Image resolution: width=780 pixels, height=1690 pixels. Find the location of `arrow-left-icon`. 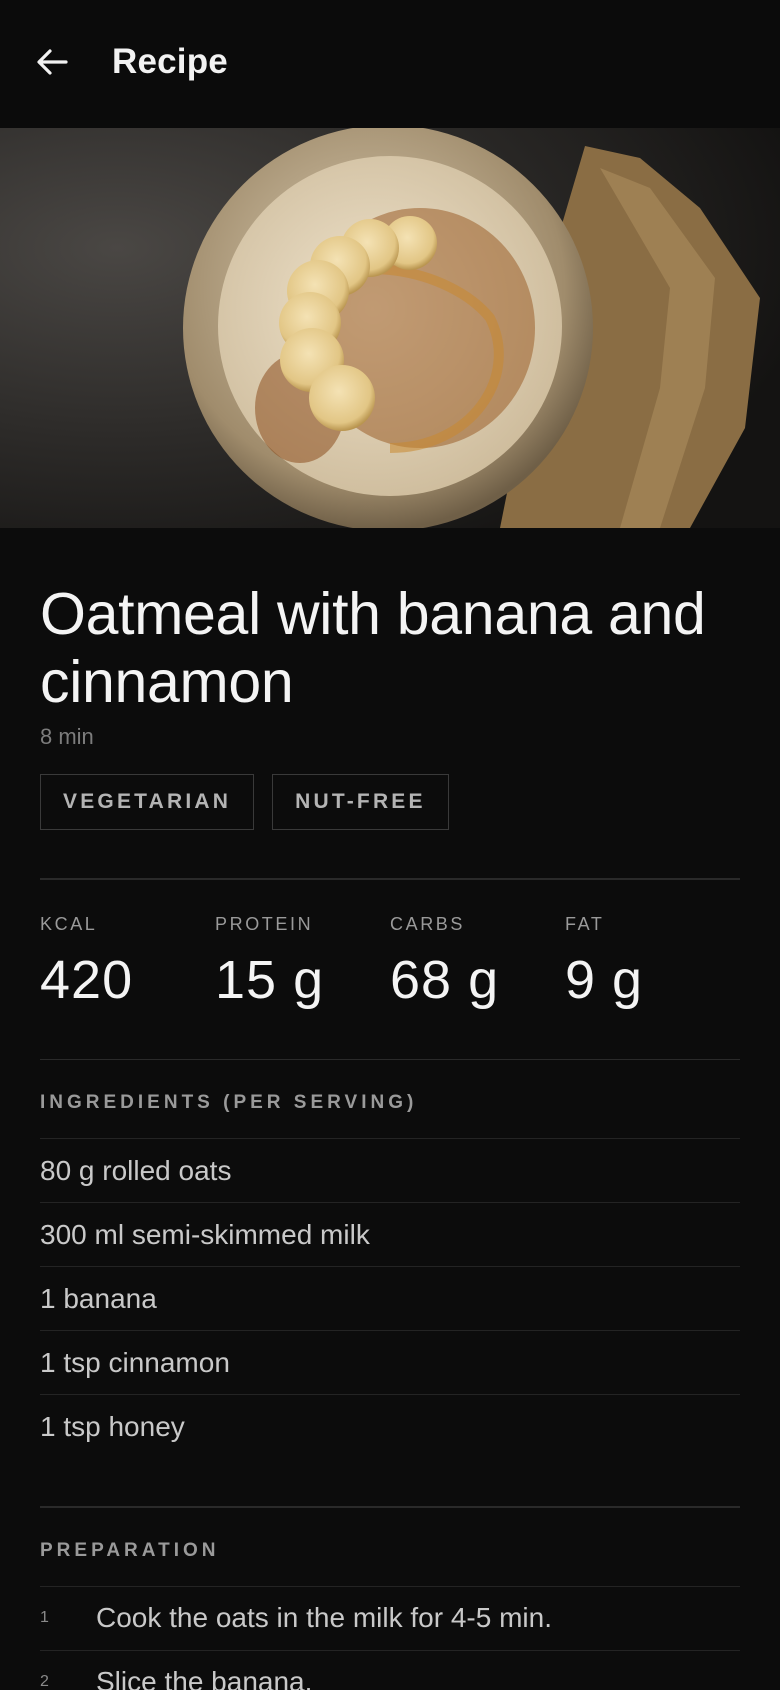

arrow-left-icon is located at coordinates (52, 62).